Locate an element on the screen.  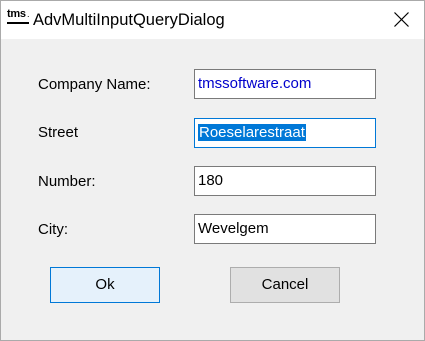
cancel-button: Cancel is located at coordinates (285, 285).